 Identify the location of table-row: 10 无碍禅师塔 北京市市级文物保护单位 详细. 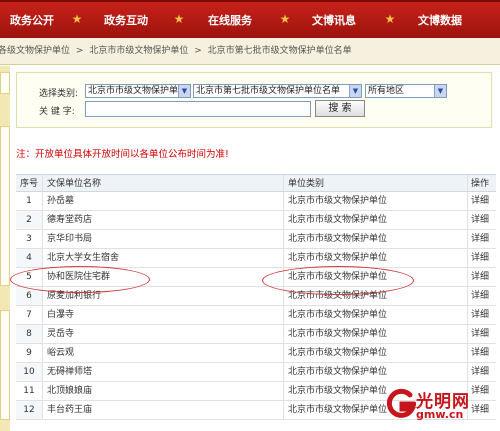
(256, 372).